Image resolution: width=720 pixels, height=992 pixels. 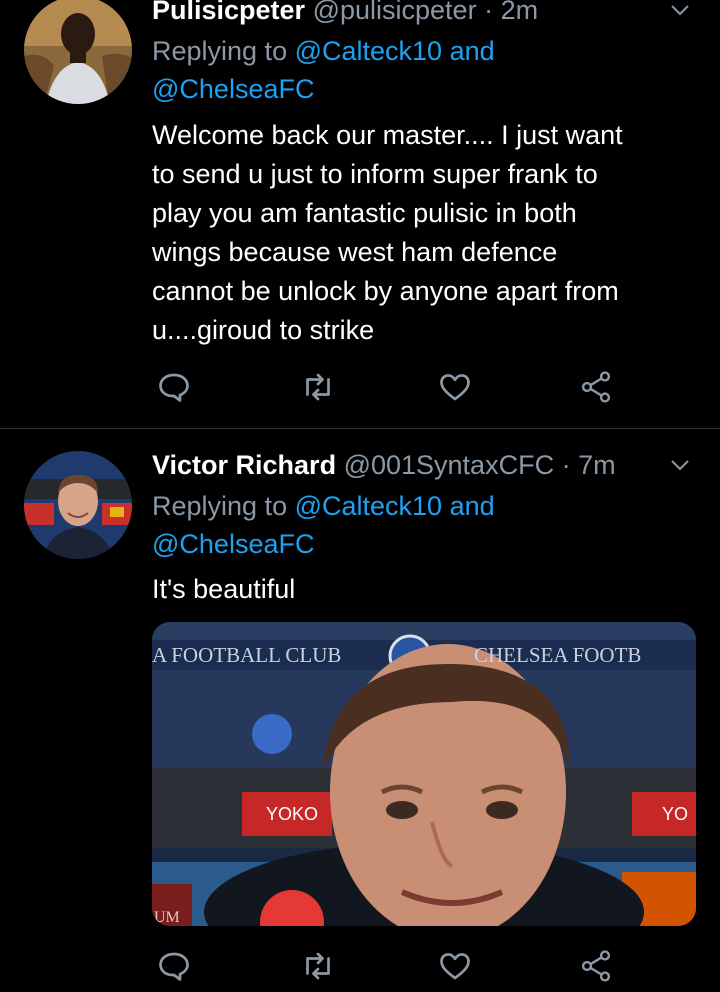 What do you see at coordinates (375, 174) in the screenshot?
I see `tweet-text-line: to send u just to inform super frank to` at bounding box center [375, 174].